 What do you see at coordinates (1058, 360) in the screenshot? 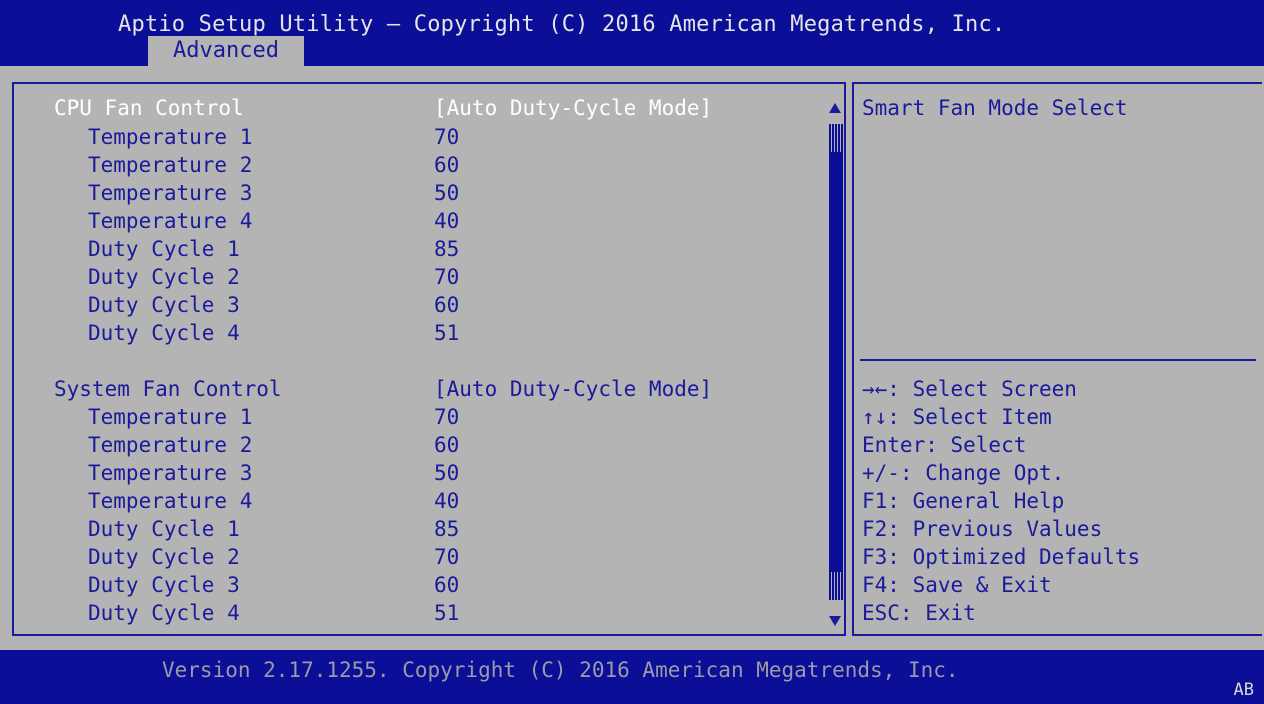
I see `help-divider` at bounding box center [1058, 360].